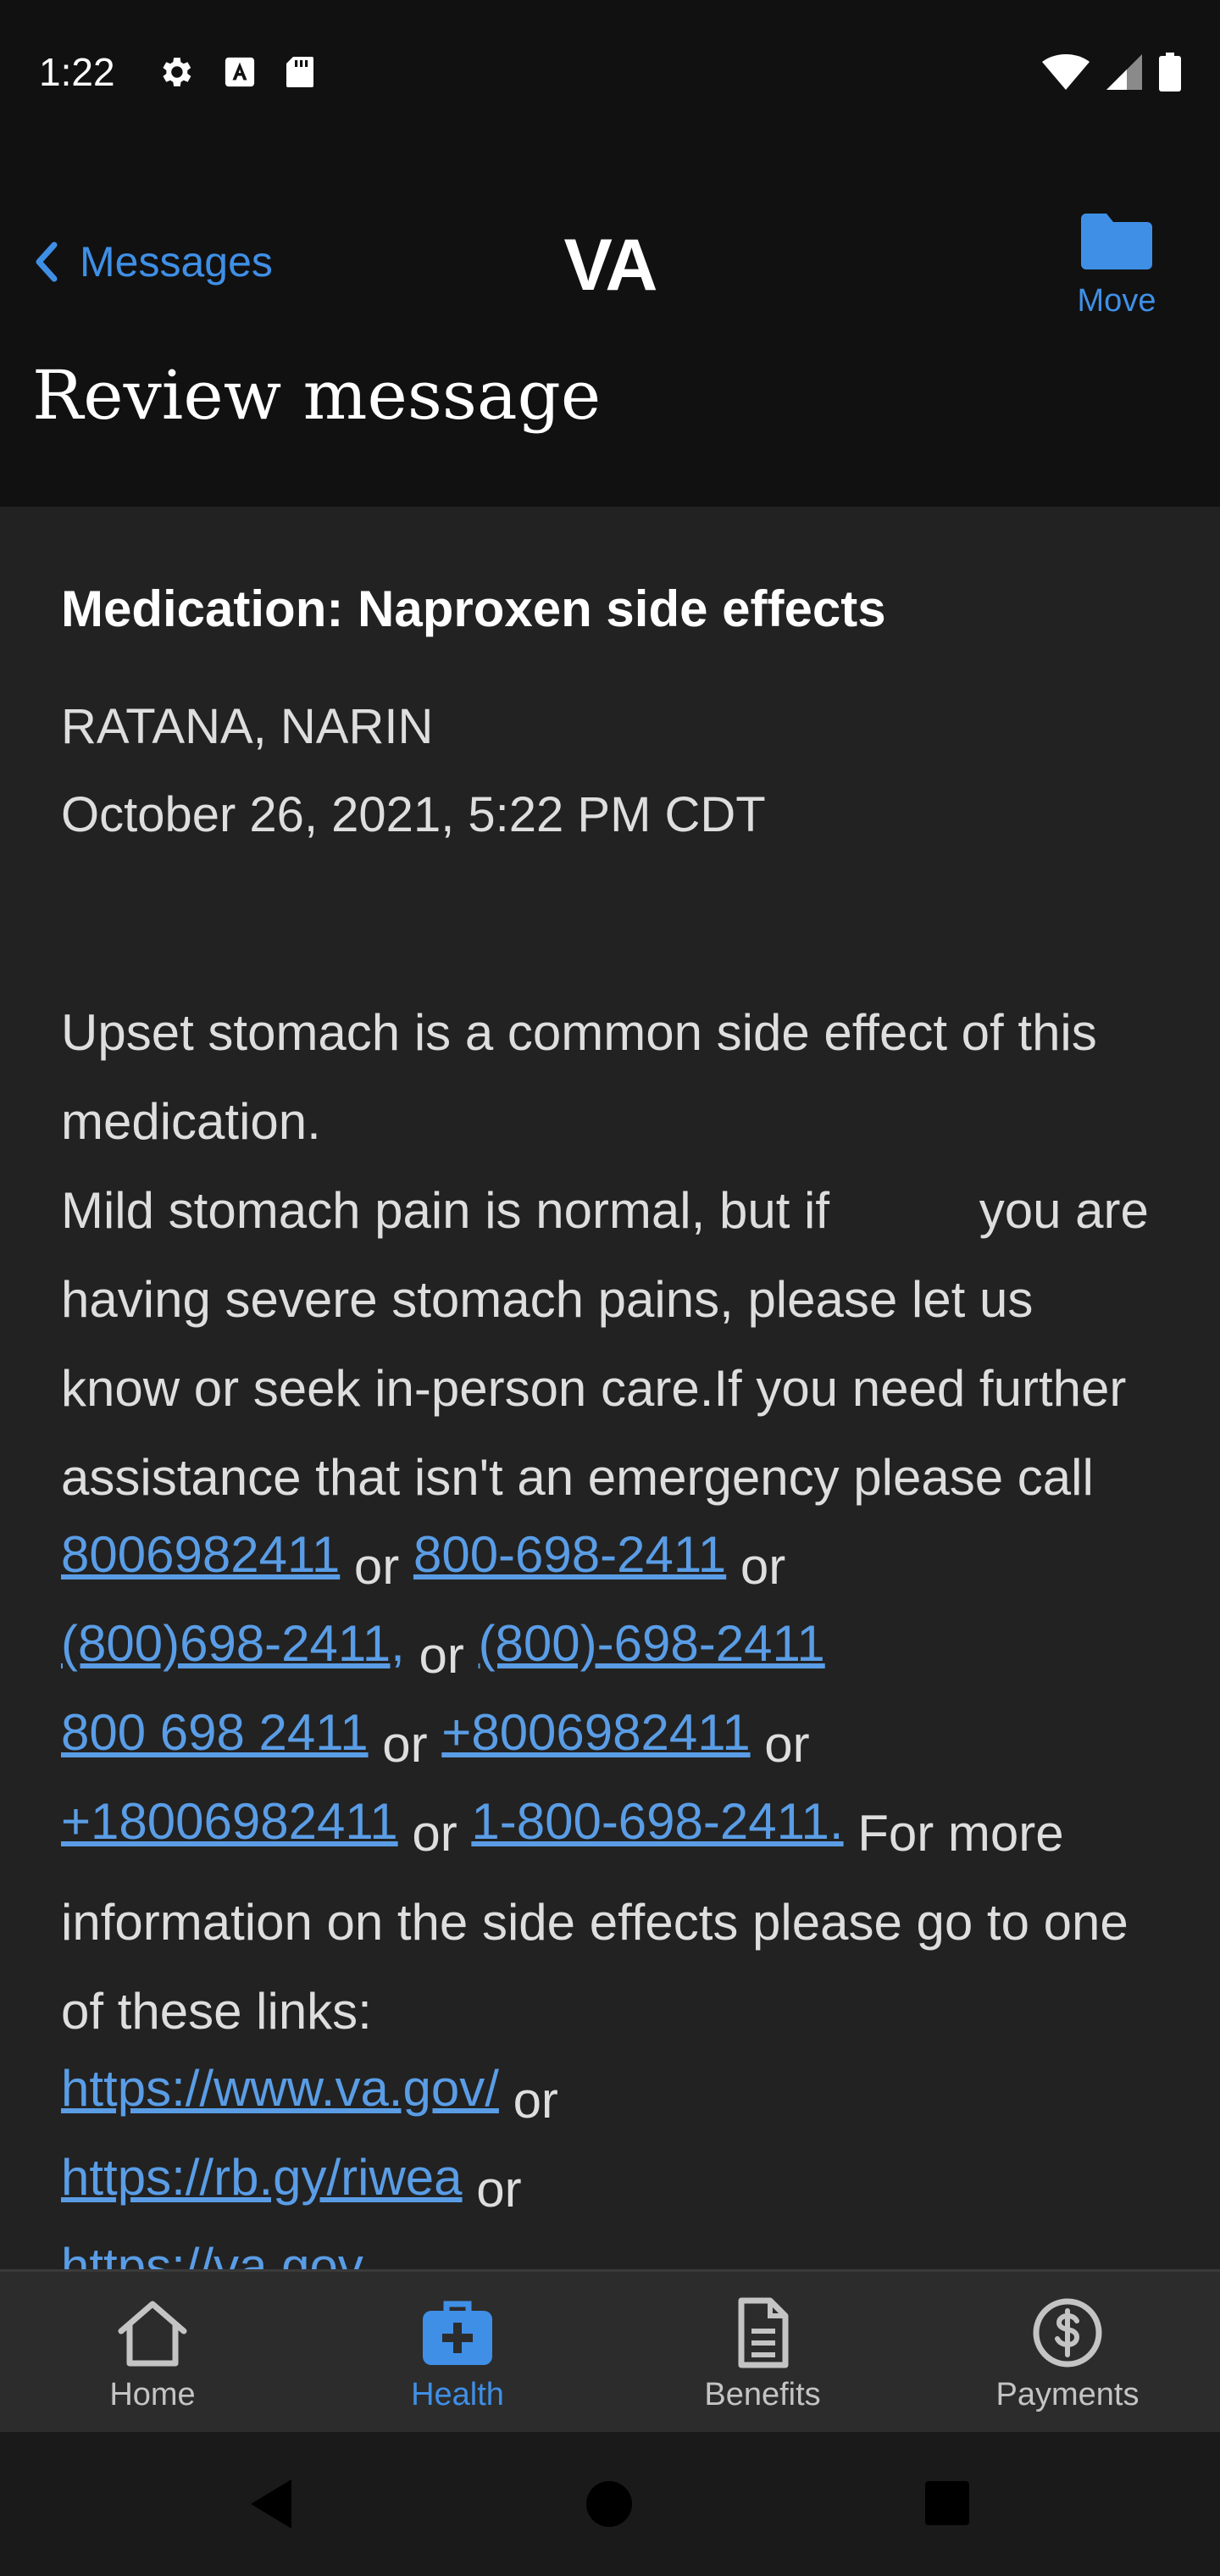  I want to click on phone-link-4: (800)-698-2411, so click(652, 1643).